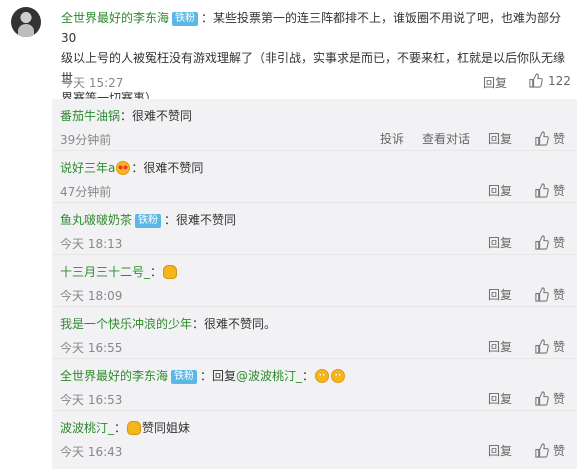  I want to click on reply-content-after: ：, so click(308, 376).